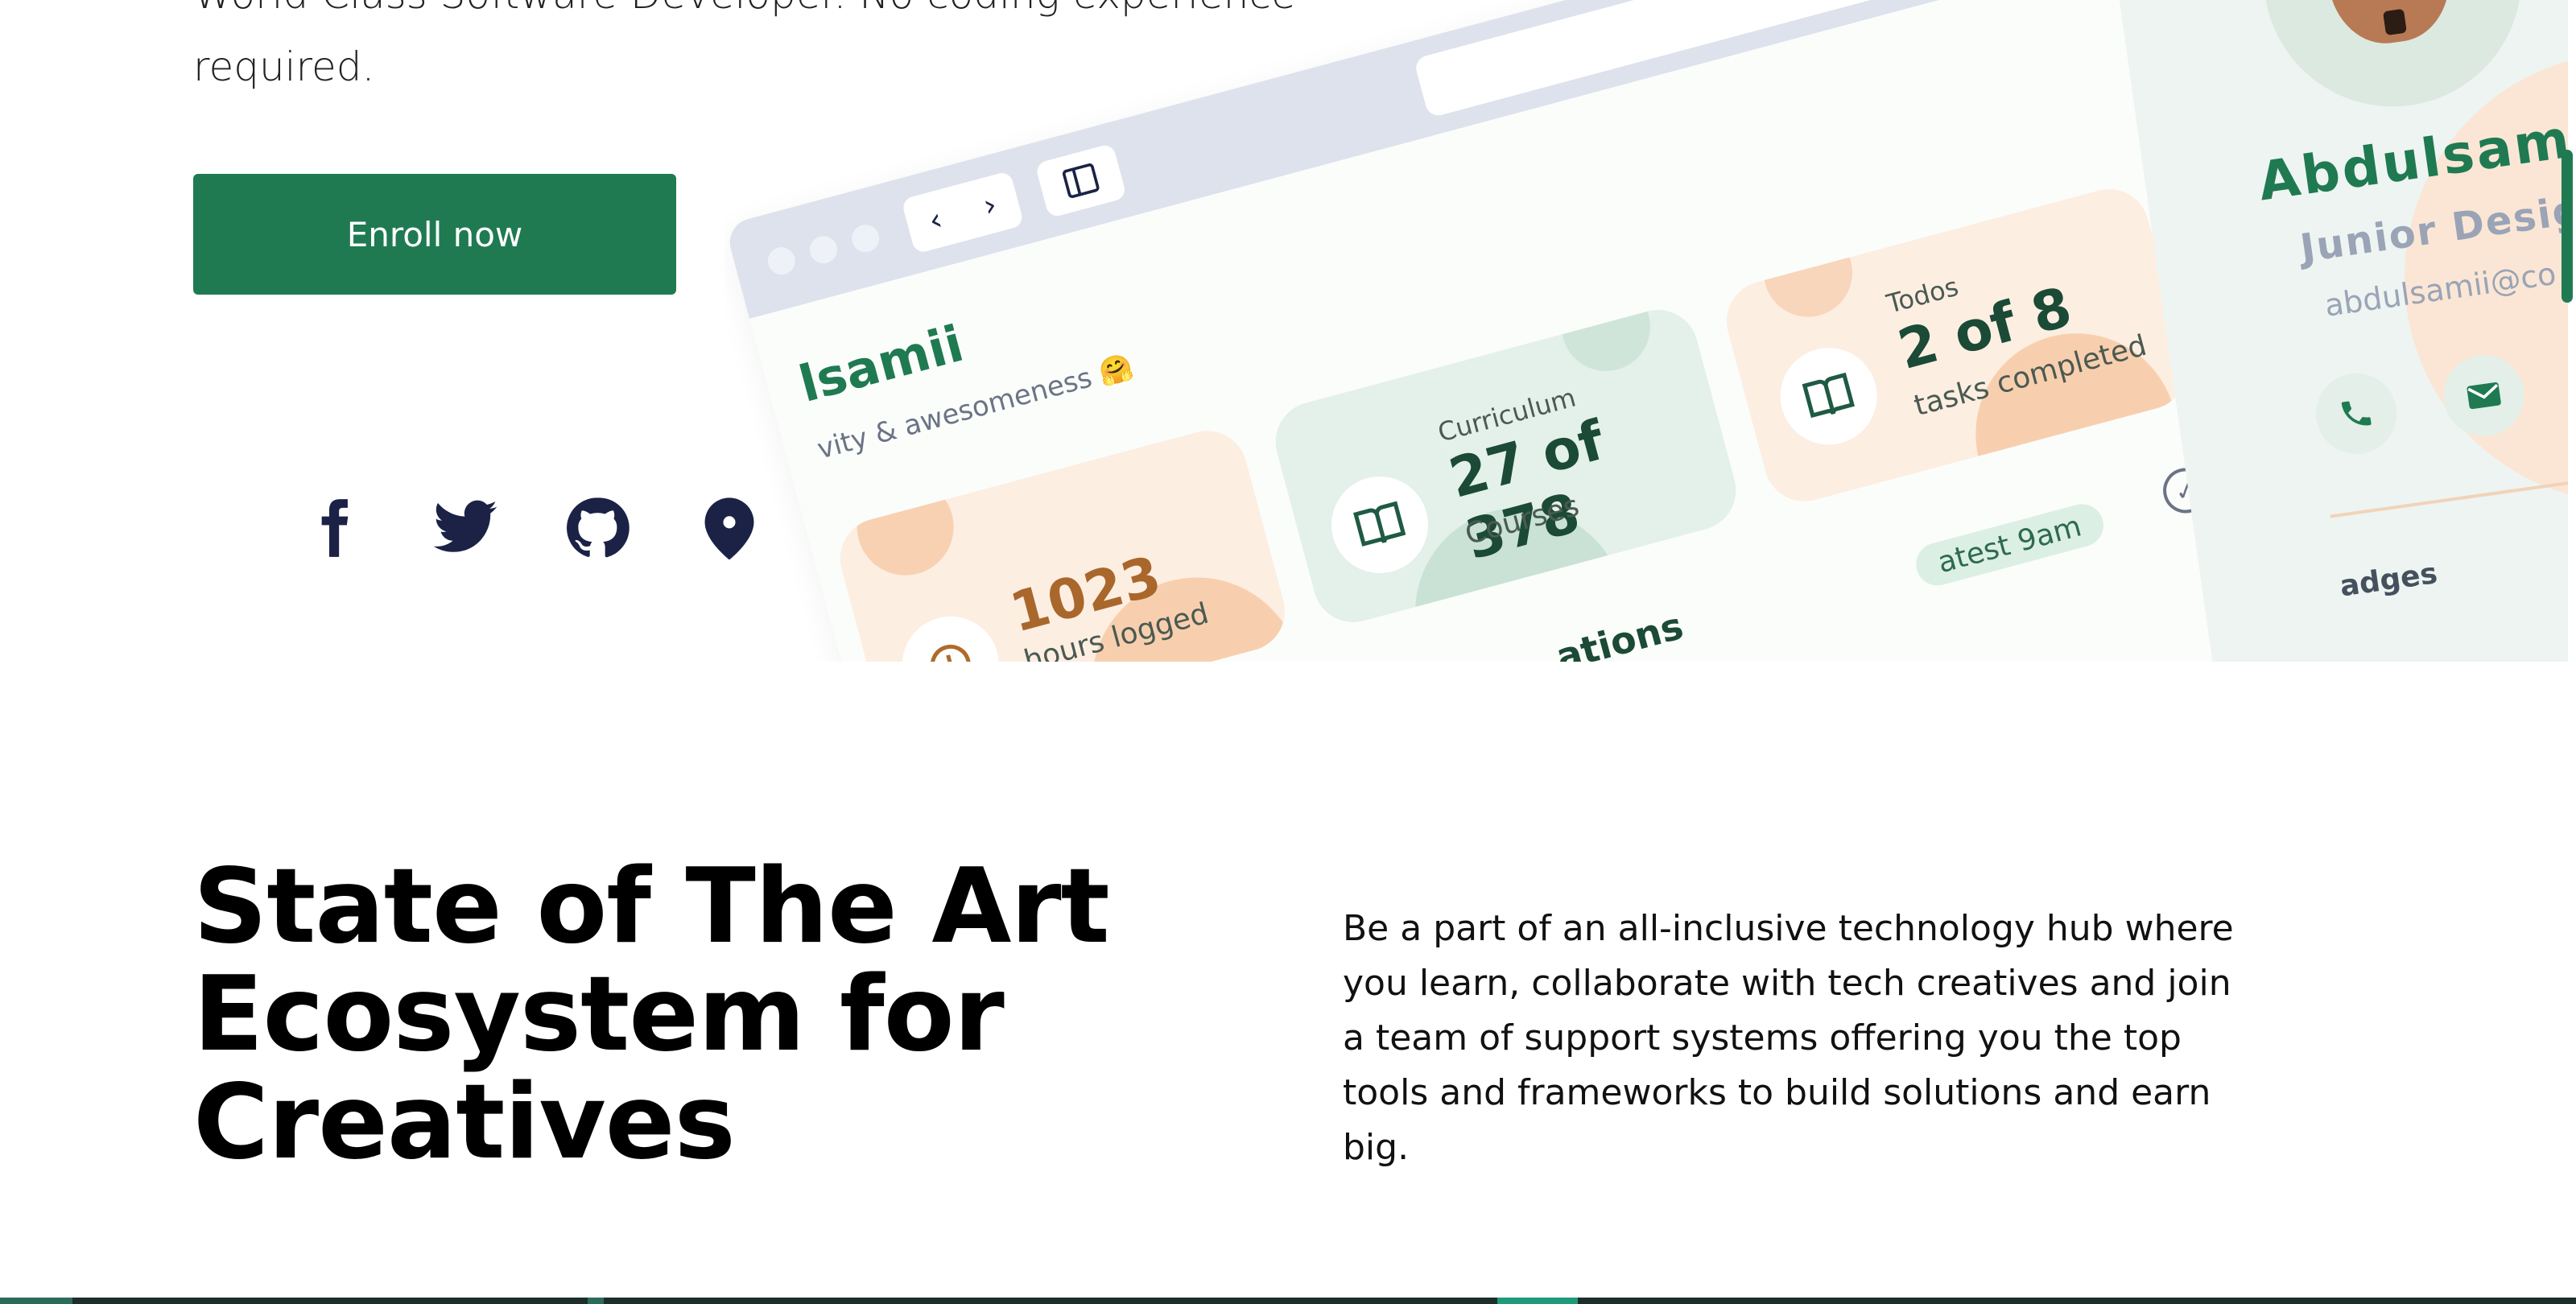 The image size is (2576, 1304). Describe the element at coordinates (1288, 1301) in the screenshot. I see `footer-edge` at that location.